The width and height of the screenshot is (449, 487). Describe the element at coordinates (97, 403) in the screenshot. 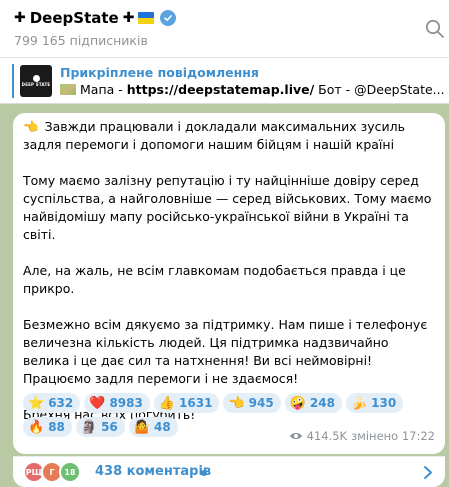

I see `heart-icon: ❤️` at that location.